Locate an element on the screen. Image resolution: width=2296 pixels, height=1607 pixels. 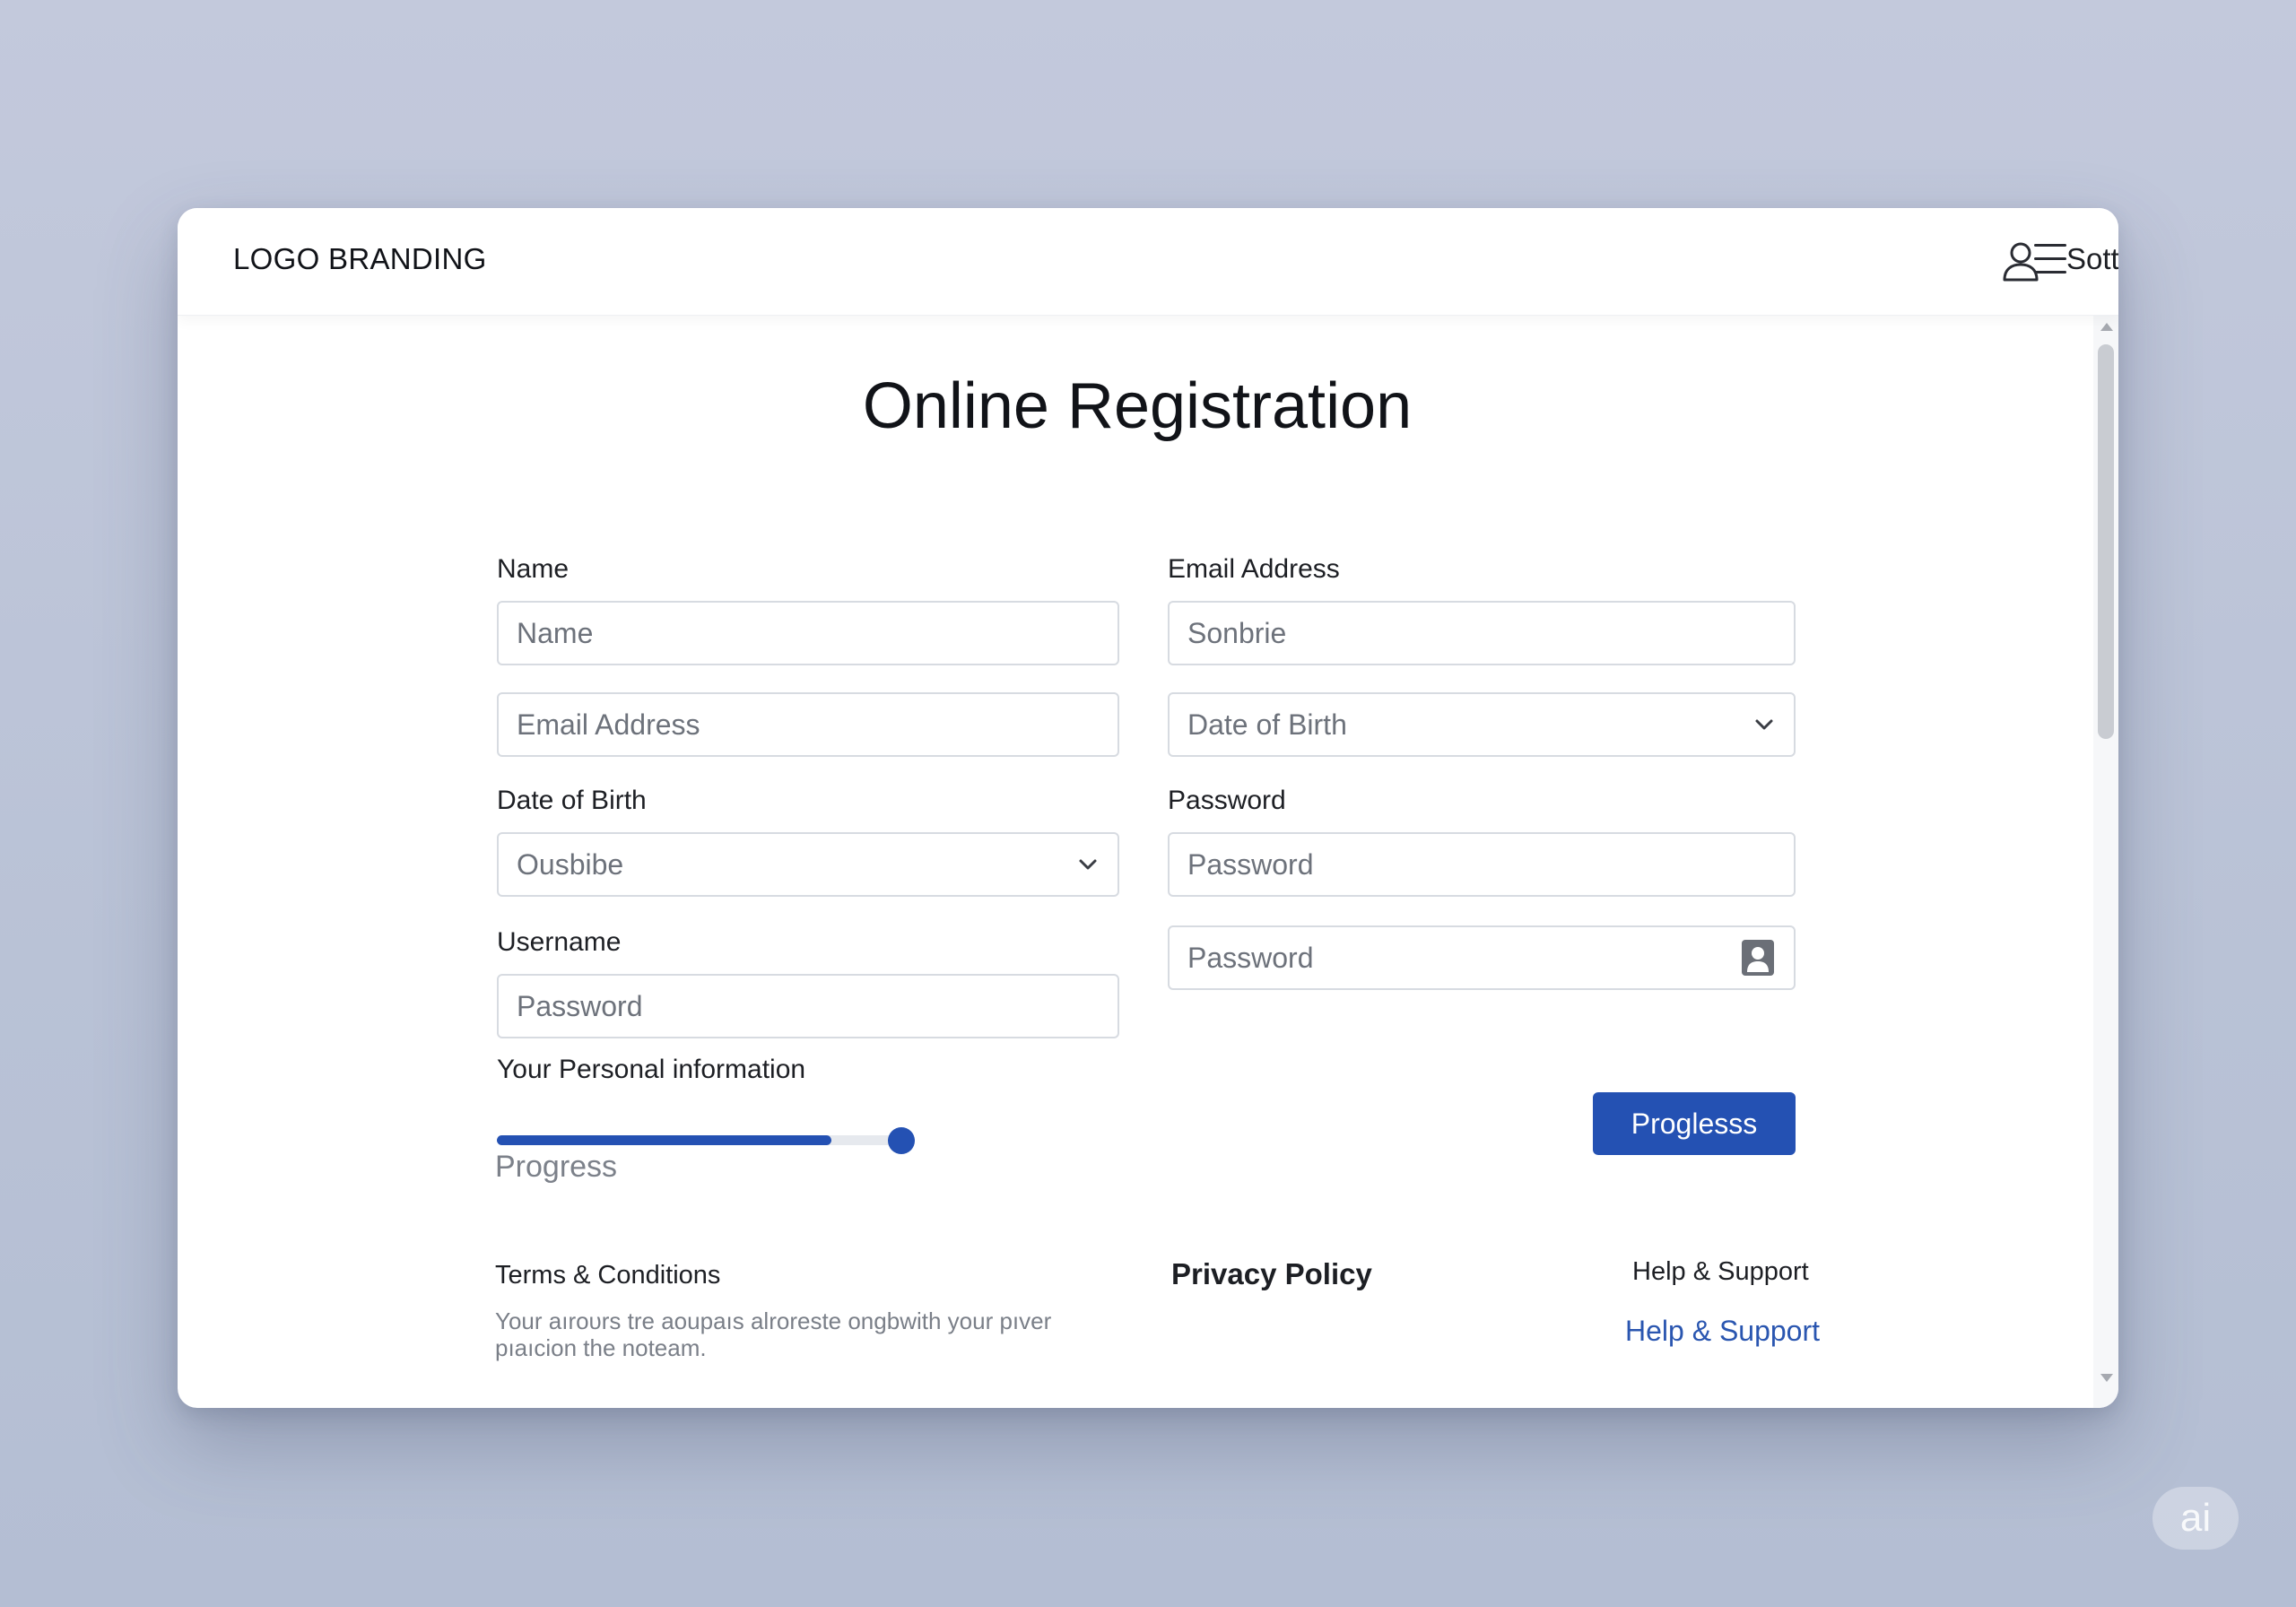
confirm-password-placeholder: Password is located at coordinates (1250, 958).